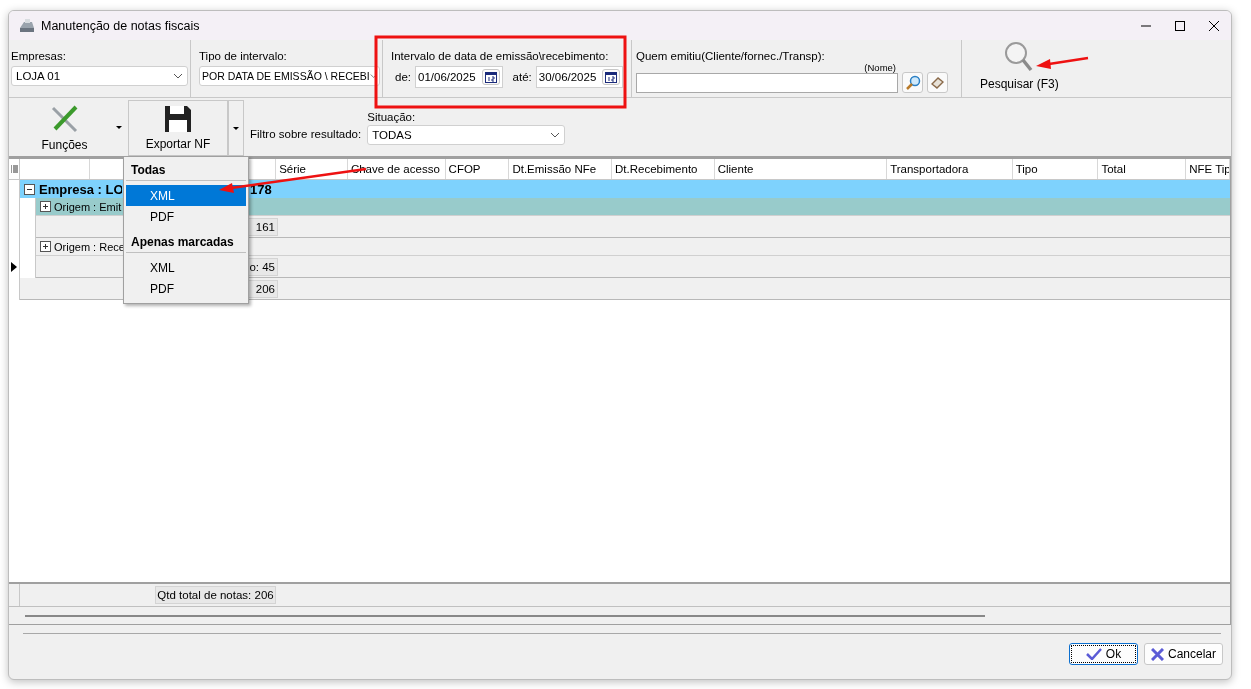  I want to click on collapse-icon, so click(29, 189).